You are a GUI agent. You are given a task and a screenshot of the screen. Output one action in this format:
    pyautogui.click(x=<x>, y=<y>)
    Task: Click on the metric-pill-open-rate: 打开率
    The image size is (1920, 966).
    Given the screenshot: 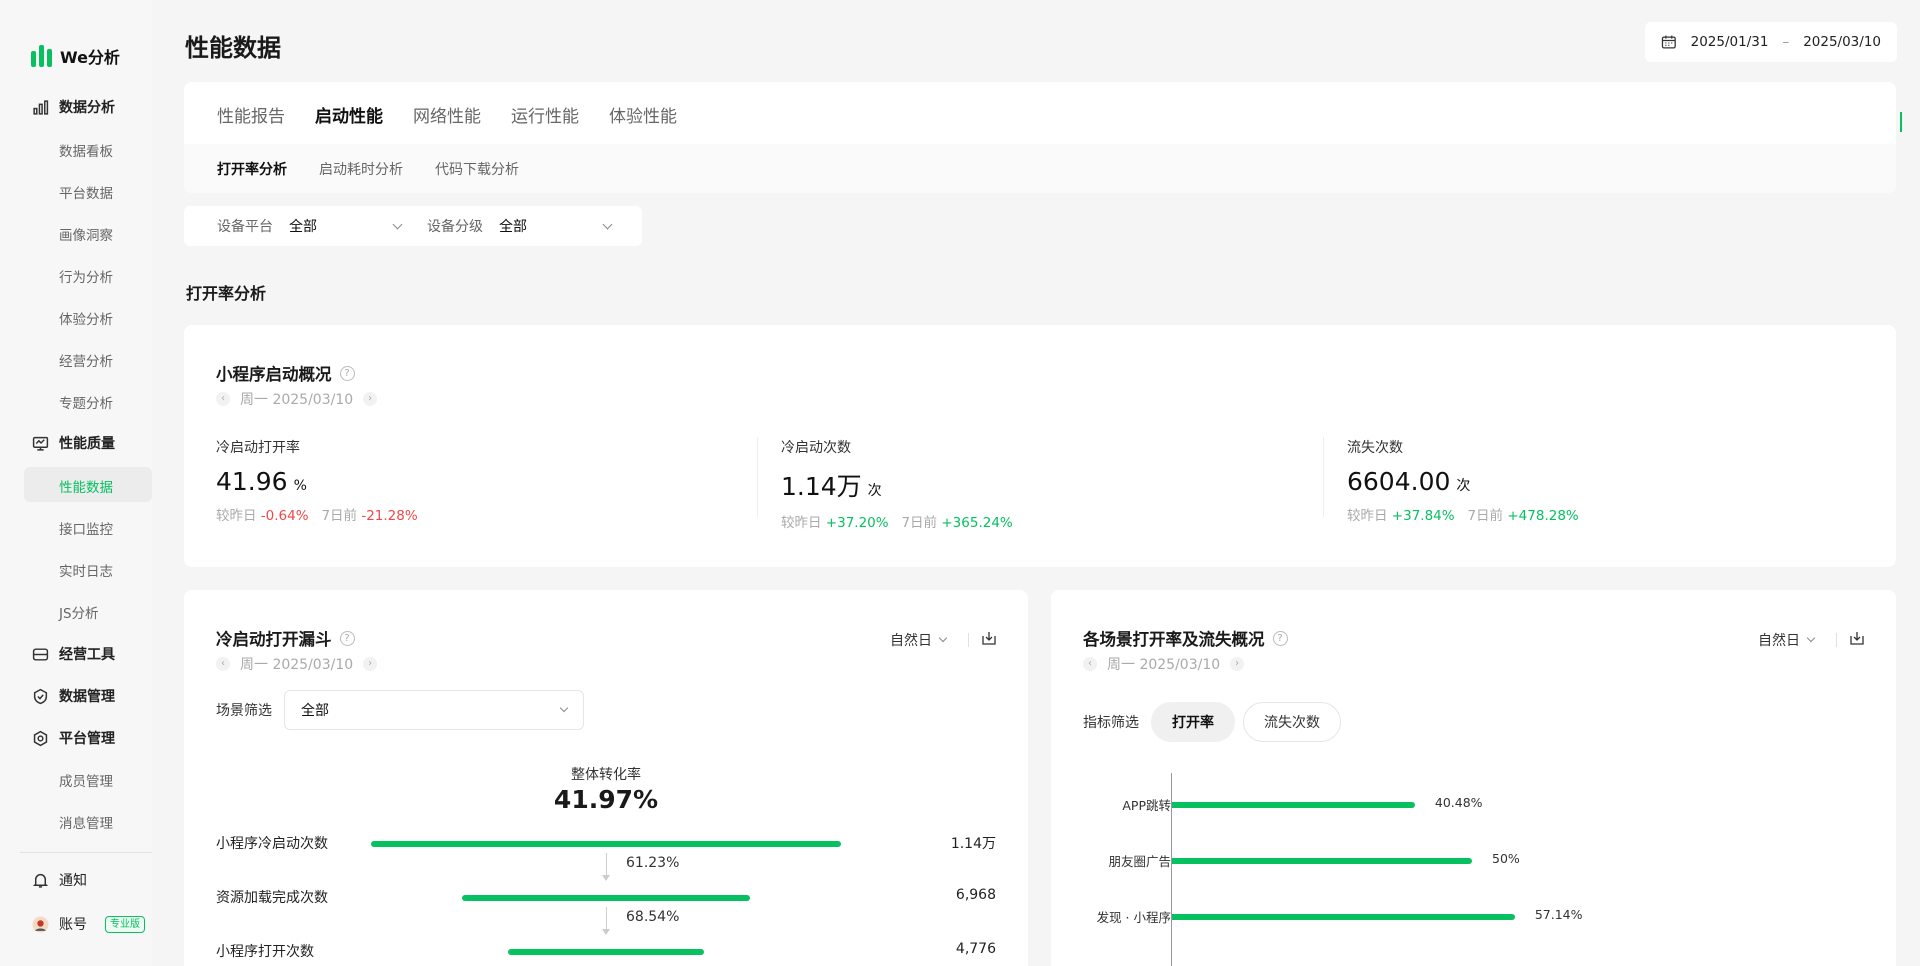 What is the action you would take?
    pyautogui.click(x=1193, y=722)
    